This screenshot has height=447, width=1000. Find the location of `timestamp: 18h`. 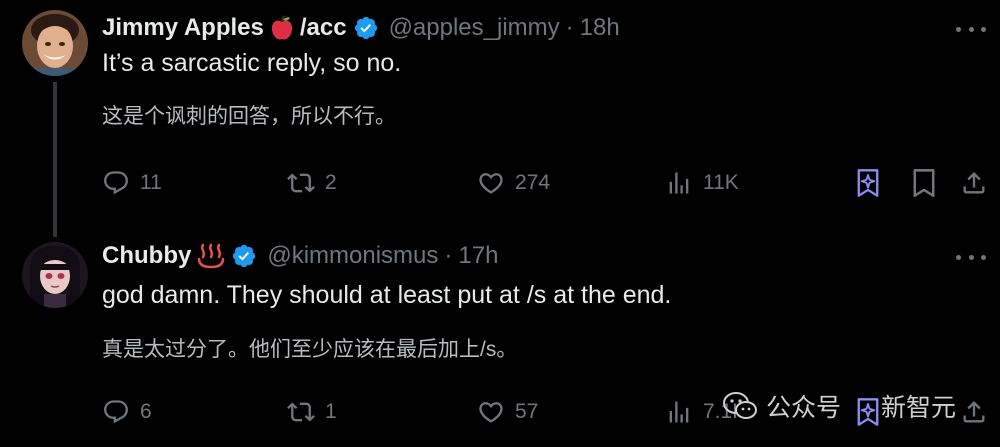

timestamp: 18h is located at coordinates (600, 28).